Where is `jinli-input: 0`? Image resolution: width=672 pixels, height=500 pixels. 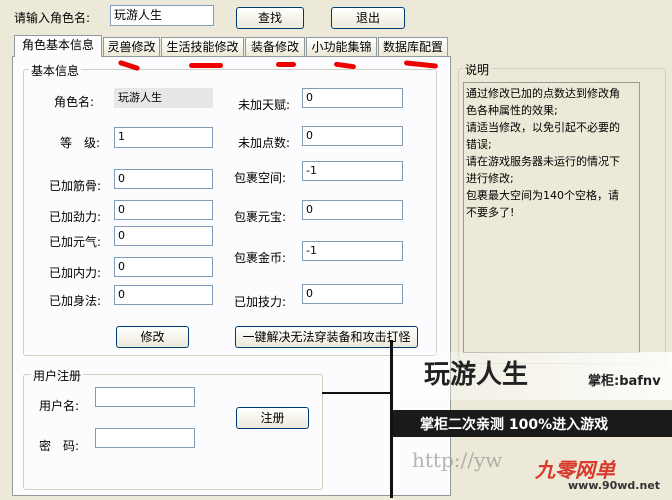
jinli-input: 0 is located at coordinates (163, 210).